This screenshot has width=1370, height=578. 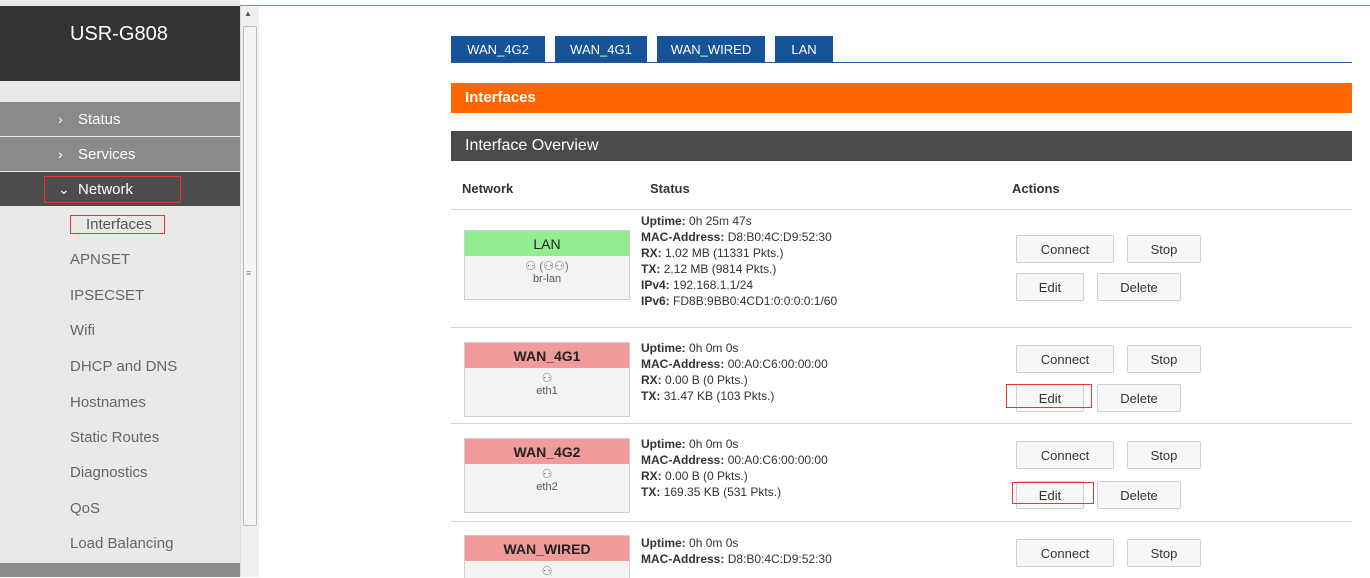 I want to click on bridge-icon: ⚇ (⚇⚇), so click(x=547, y=266).